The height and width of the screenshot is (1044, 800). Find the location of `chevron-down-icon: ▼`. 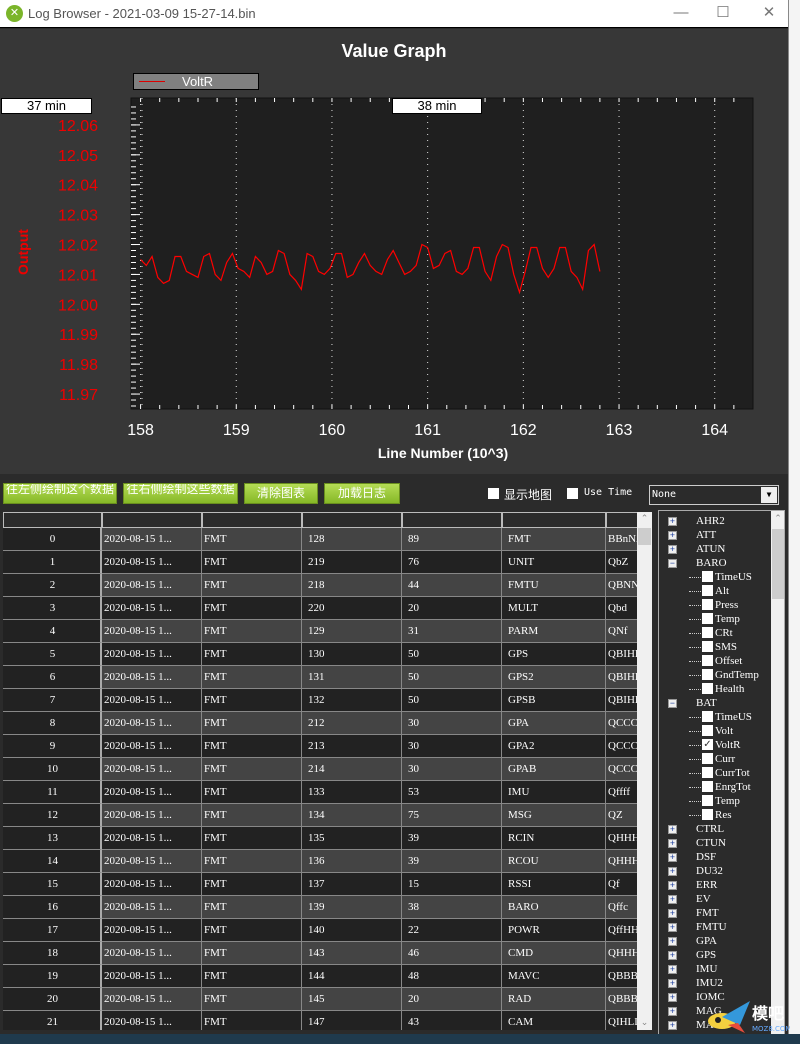

chevron-down-icon: ▼ is located at coordinates (769, 495).